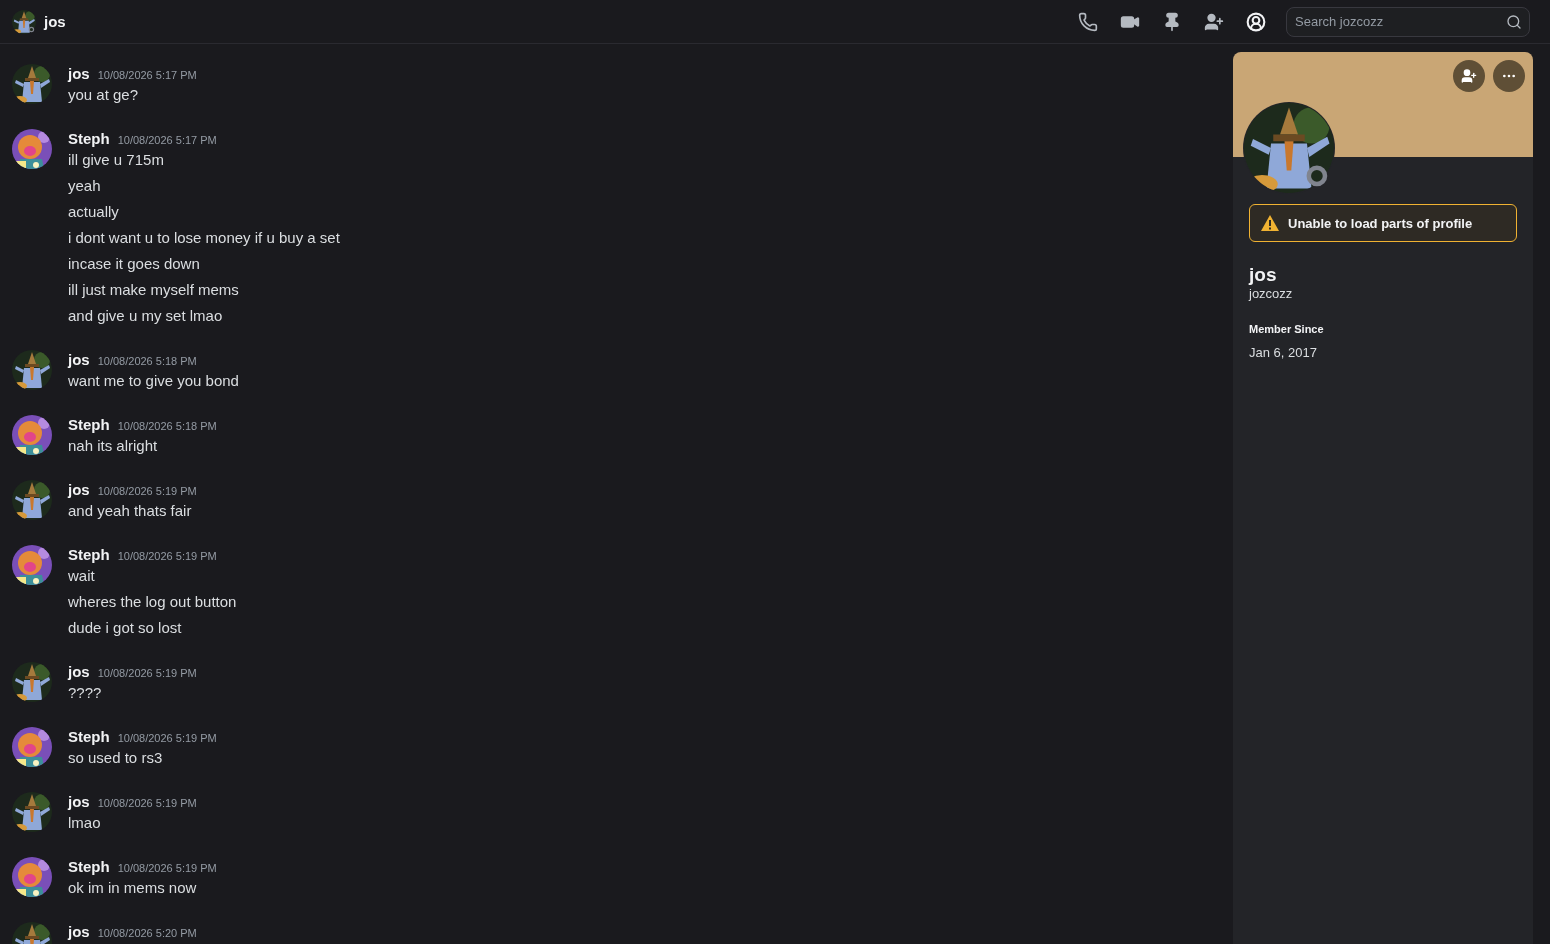  I want to click on message-text: incase it goes down, so click(134, 264).